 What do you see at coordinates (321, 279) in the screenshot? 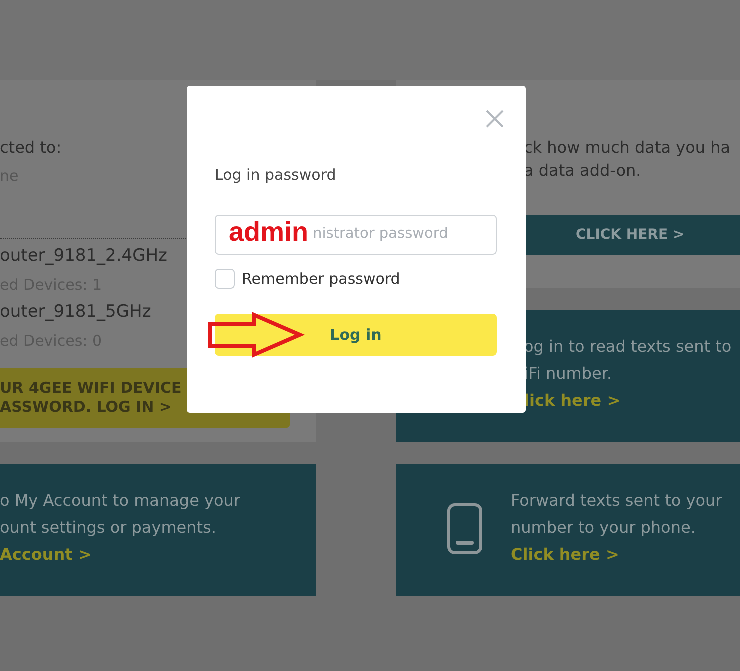
I see `remember-password-label: Remember password` at bounding box center [321, 279].